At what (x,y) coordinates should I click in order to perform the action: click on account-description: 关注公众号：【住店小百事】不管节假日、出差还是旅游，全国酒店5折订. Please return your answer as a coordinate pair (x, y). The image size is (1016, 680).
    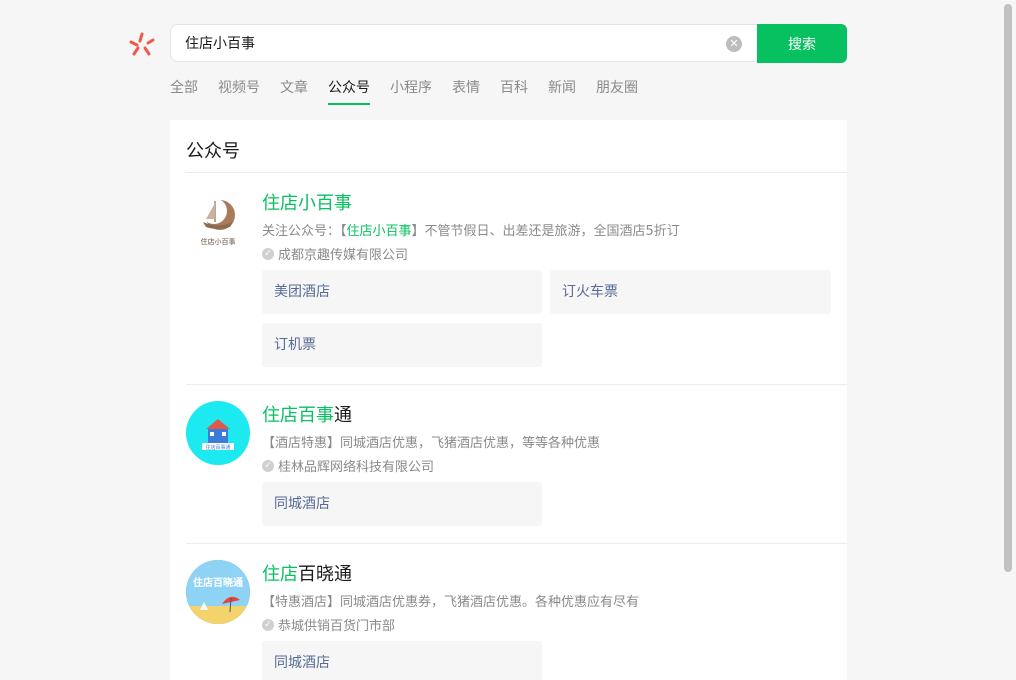
    Looking at the image, I should click on (471, 229).